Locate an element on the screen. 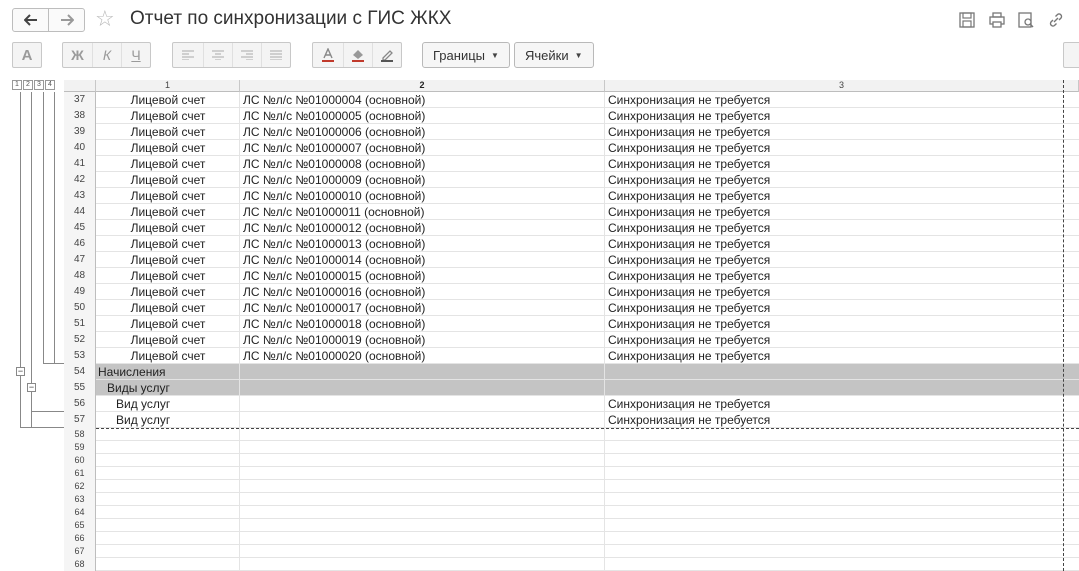  table-cell: ЛС №л/с №01000007 (основной) is located at coordinates (423, 148).